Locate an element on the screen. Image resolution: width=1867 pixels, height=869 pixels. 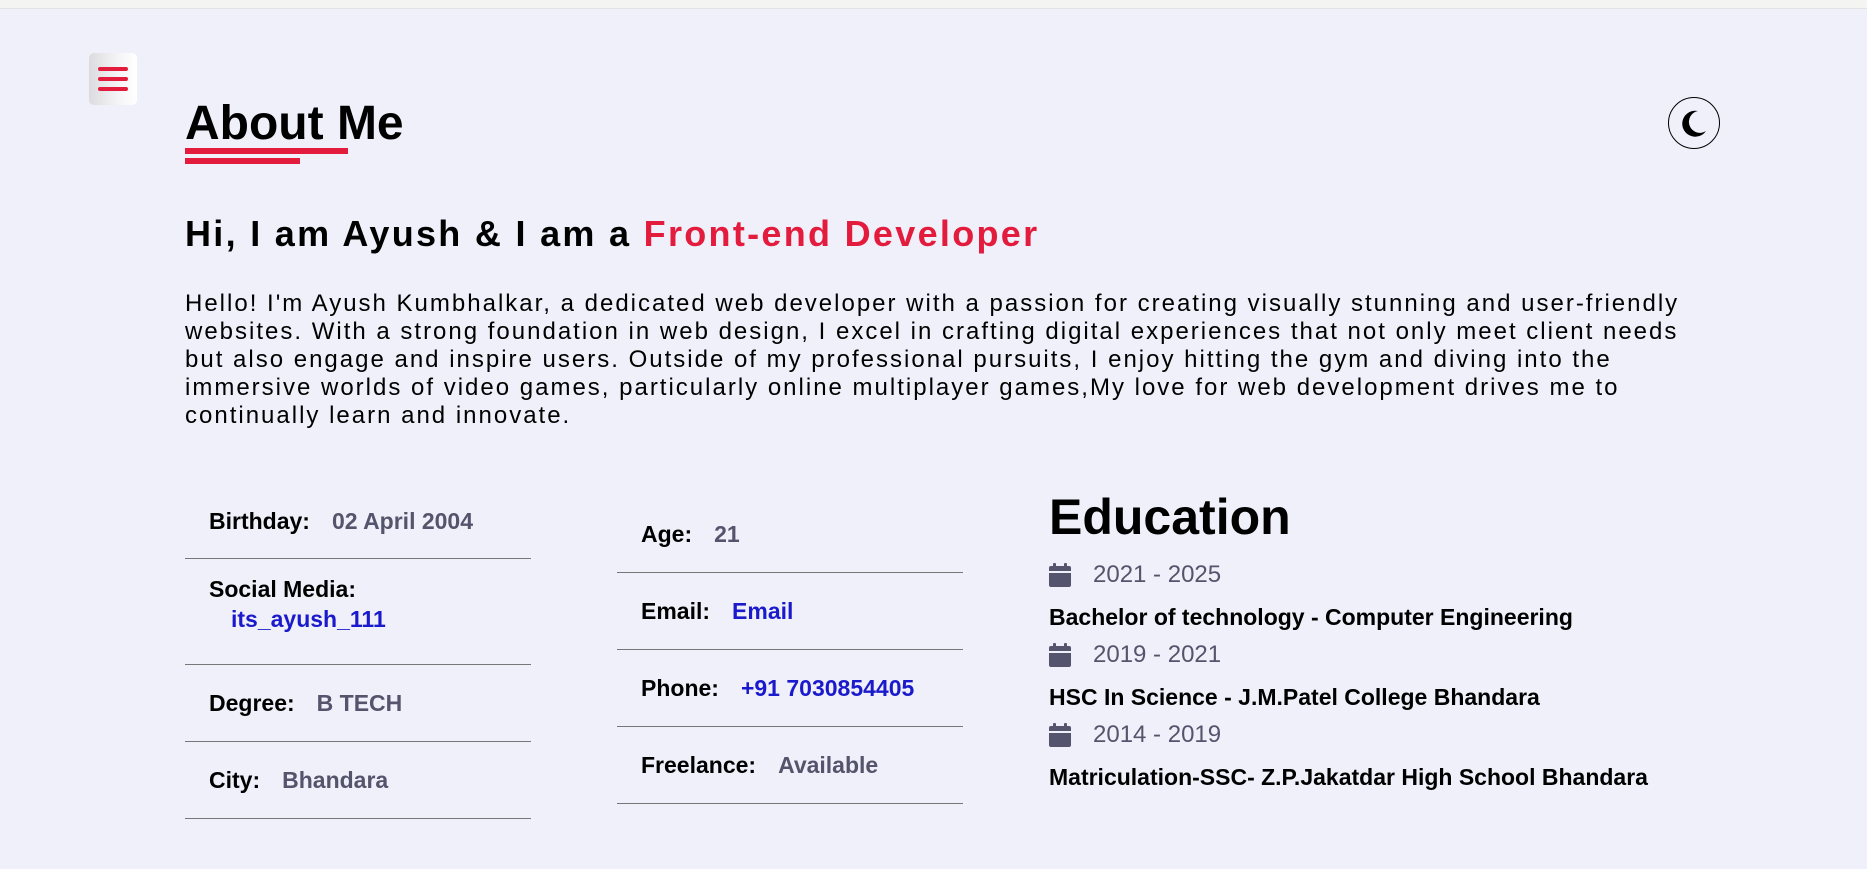
education-title: Education is located at coordinates (1170, 517).